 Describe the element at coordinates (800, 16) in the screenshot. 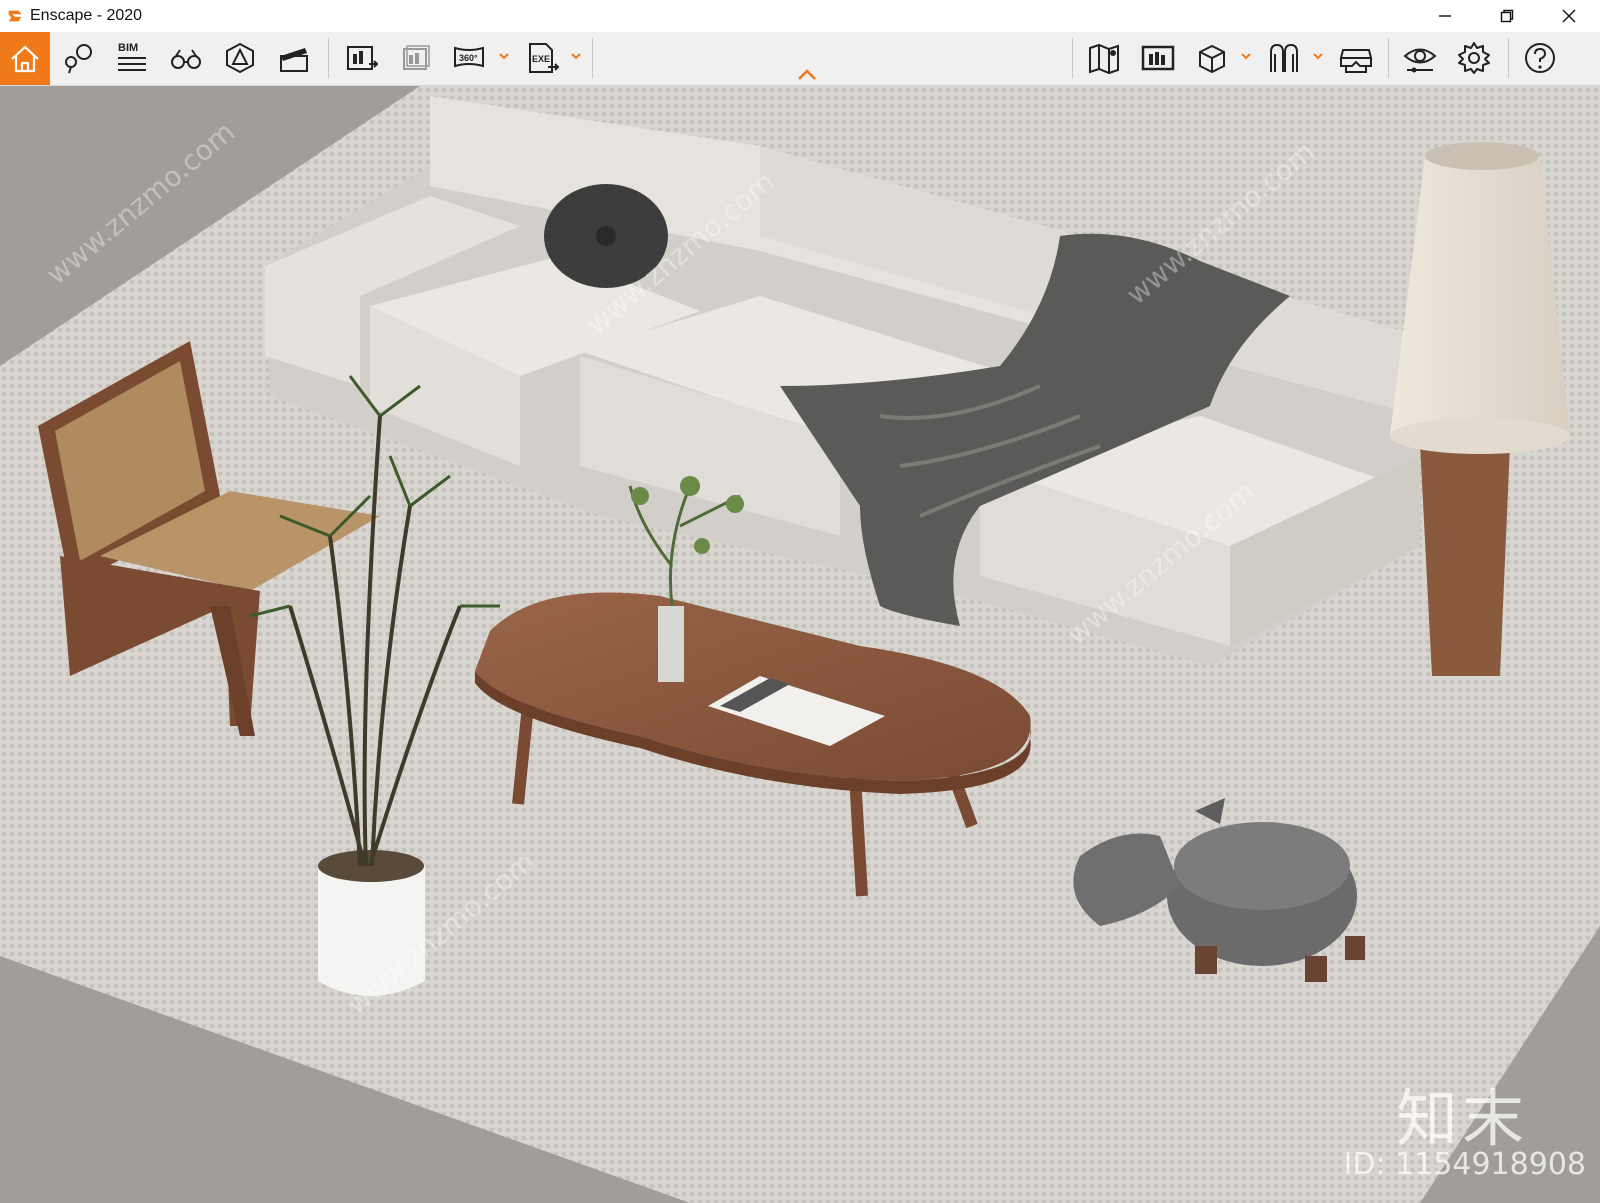

I see `title-bar: Enscape - 2020` at that location.